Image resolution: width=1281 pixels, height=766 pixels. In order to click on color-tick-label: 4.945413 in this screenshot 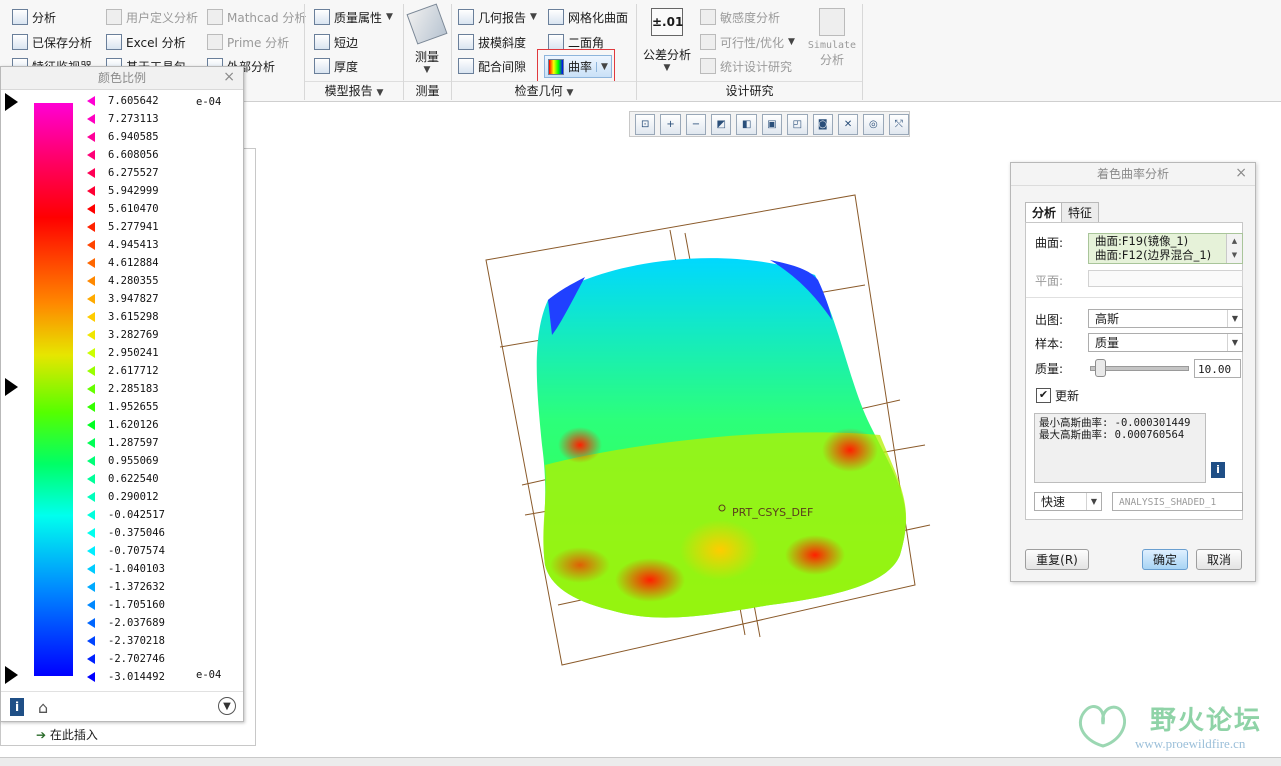, I will do `click(133, 245)`.